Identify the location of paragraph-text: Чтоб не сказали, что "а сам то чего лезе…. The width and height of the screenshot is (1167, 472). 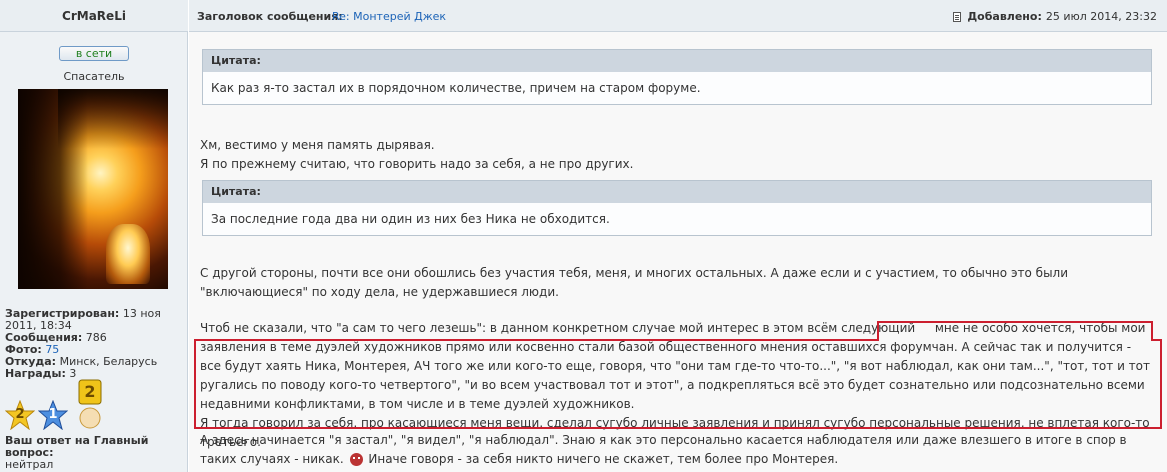
(558, 328).